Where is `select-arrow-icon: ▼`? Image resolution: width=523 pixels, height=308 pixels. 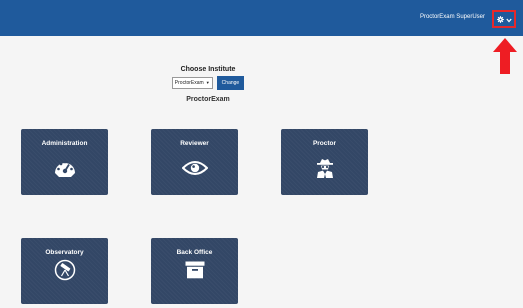 select-arrow-icon: ▼ is located at coordinates (207, 82).